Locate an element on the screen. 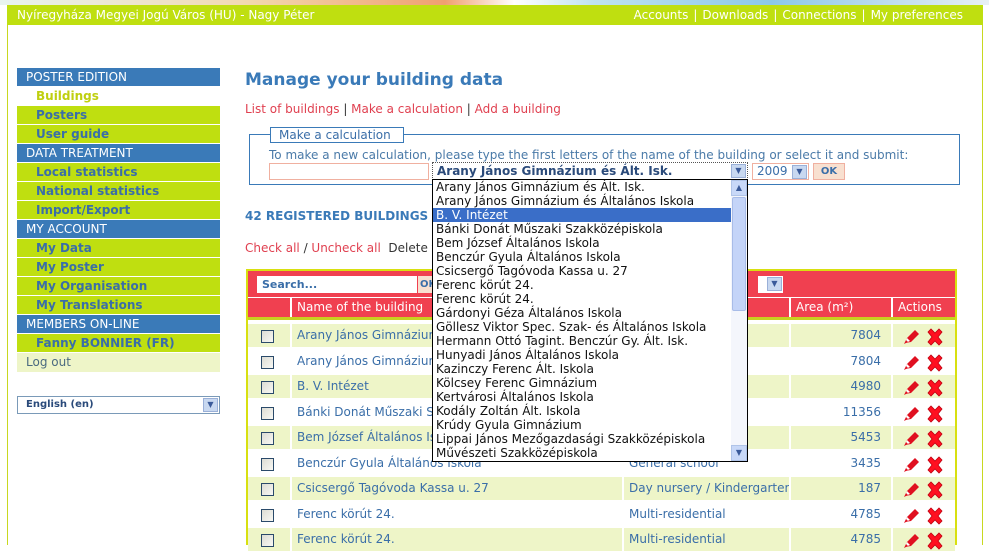 The width and height of the screenshot is (989, 552). building-area: 187 is located at coordinates (841, 488).